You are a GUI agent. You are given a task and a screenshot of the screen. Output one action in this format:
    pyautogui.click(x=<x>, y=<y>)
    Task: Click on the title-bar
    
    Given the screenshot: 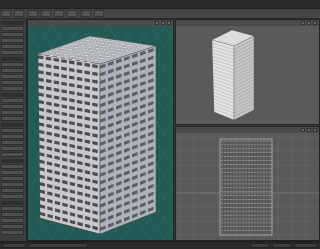 What is the action you would take?
    pyautogui.click(x=160, y=4)
    